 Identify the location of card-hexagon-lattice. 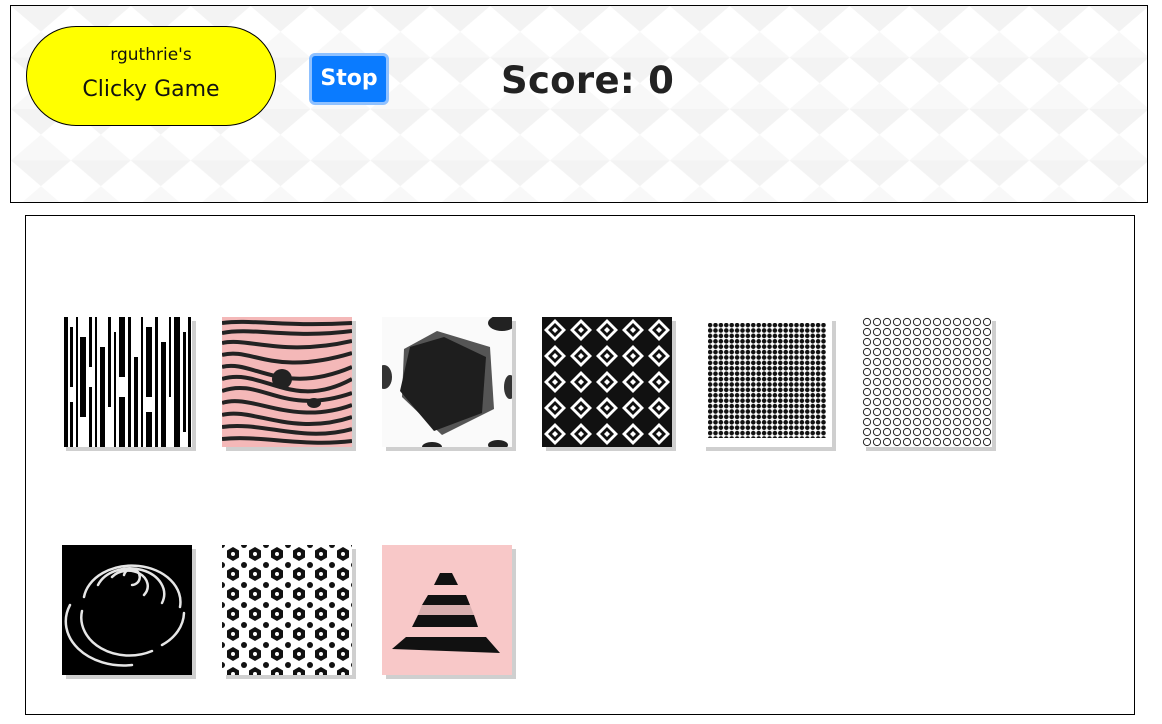
(287, 610).